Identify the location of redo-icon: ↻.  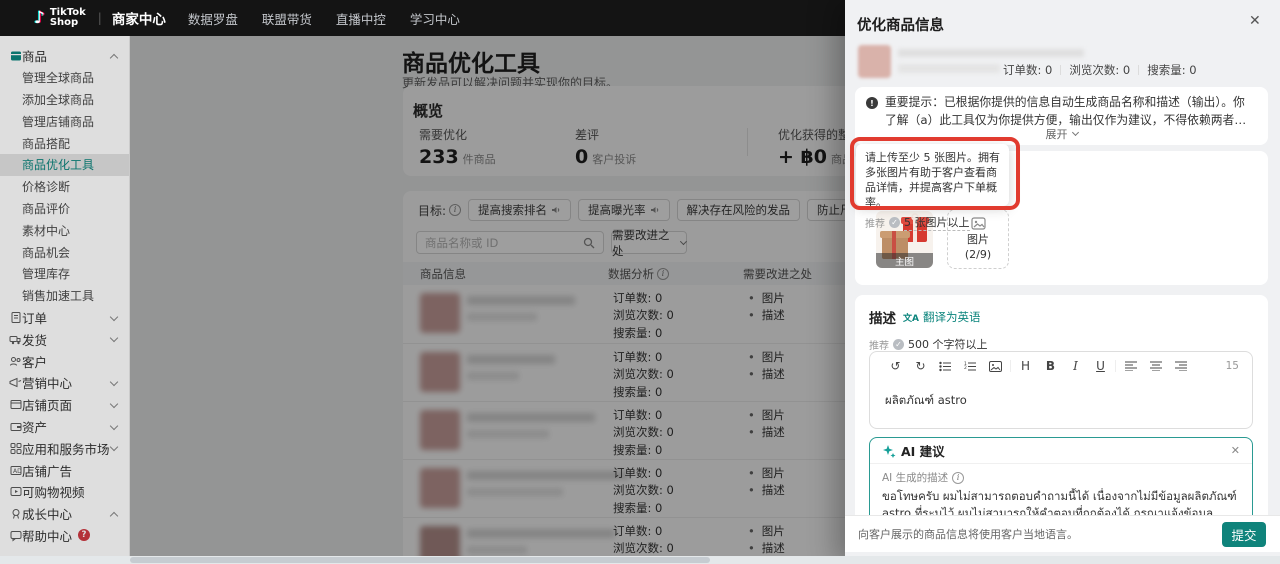
(920, 366).